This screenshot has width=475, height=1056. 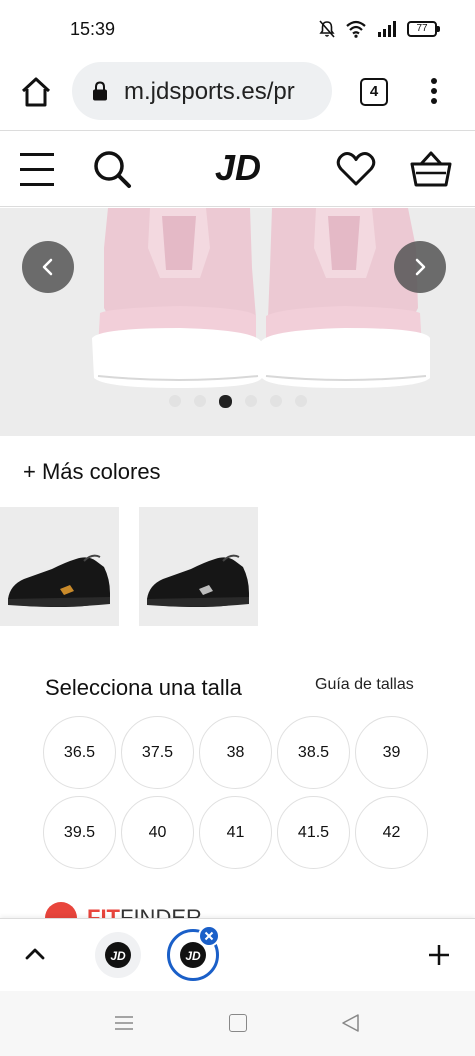 I want to click on size-selector-title: Selecciona una talla, so click(x=143, y=687).